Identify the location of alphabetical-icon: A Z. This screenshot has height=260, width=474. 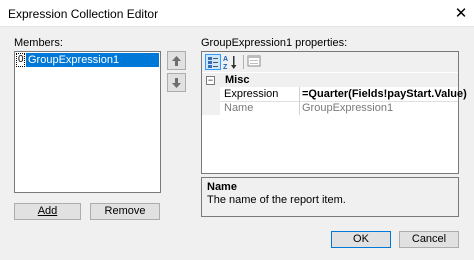
(230, 63).